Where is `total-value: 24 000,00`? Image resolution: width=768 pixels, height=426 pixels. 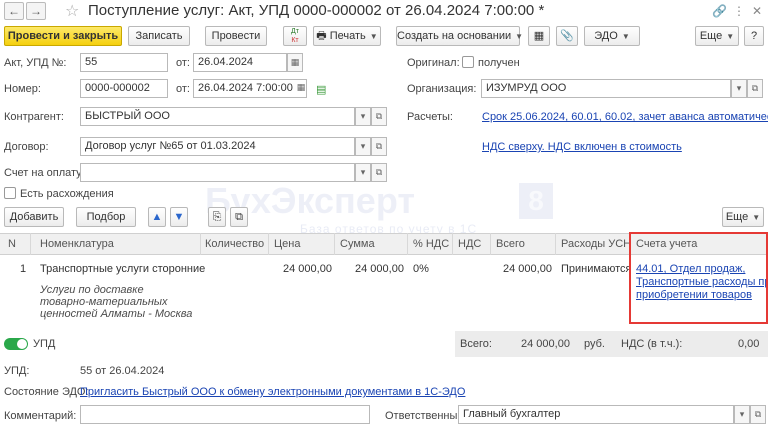 total-value: 24 000,00 is located at coordinates (545, 344).